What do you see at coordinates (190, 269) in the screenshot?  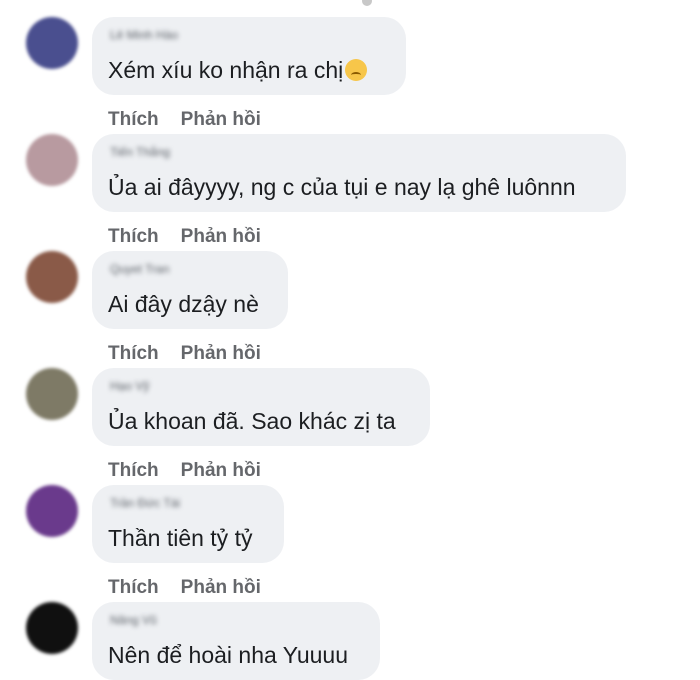 I see `commenter-name: Quyet Tran` at bounding box center [190, 269].